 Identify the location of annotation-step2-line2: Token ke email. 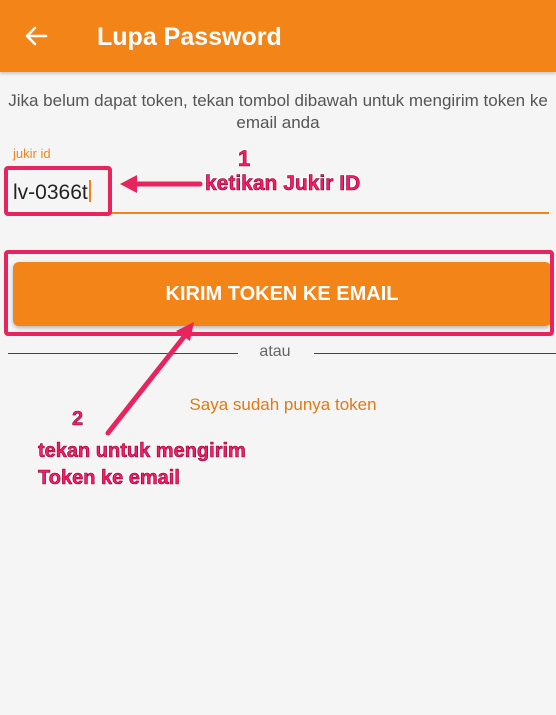
(109, 478).